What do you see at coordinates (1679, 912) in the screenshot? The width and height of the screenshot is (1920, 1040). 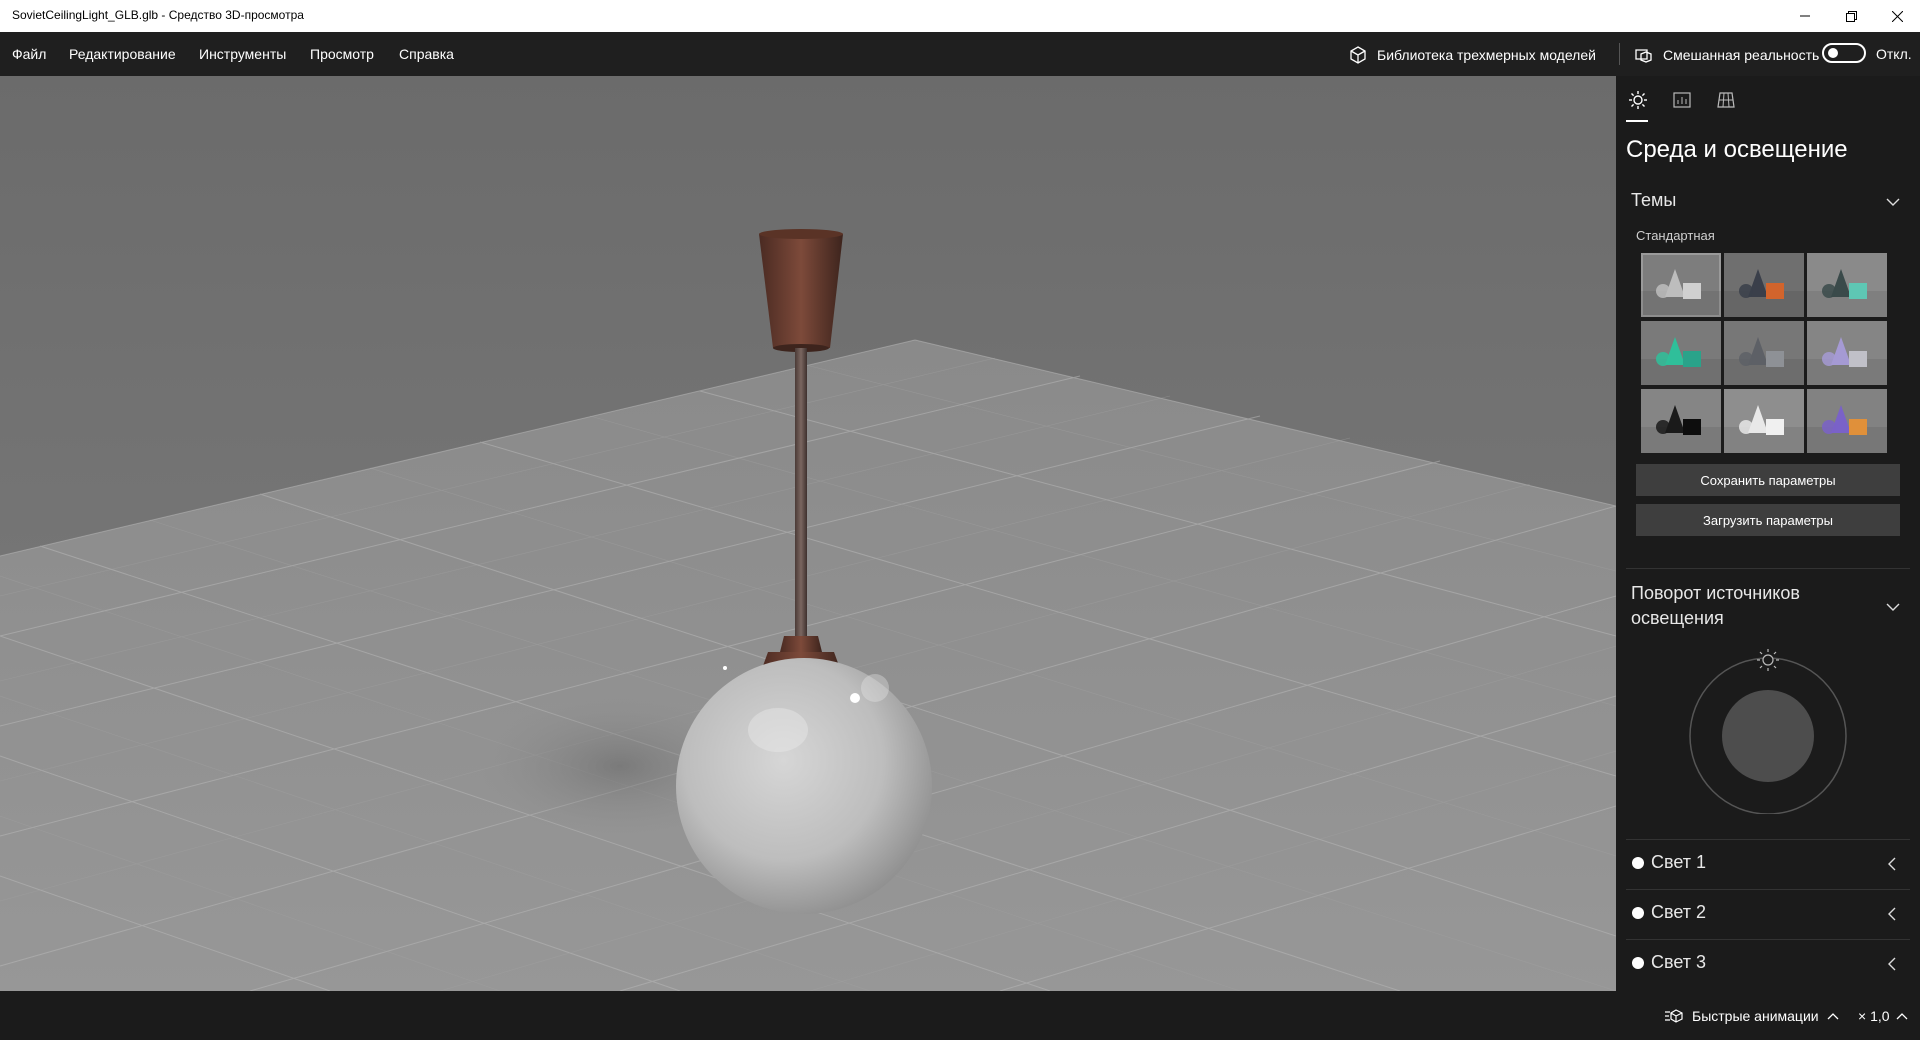 I see `light-2-label: Свет 2` at bounding box center [1679, 912].